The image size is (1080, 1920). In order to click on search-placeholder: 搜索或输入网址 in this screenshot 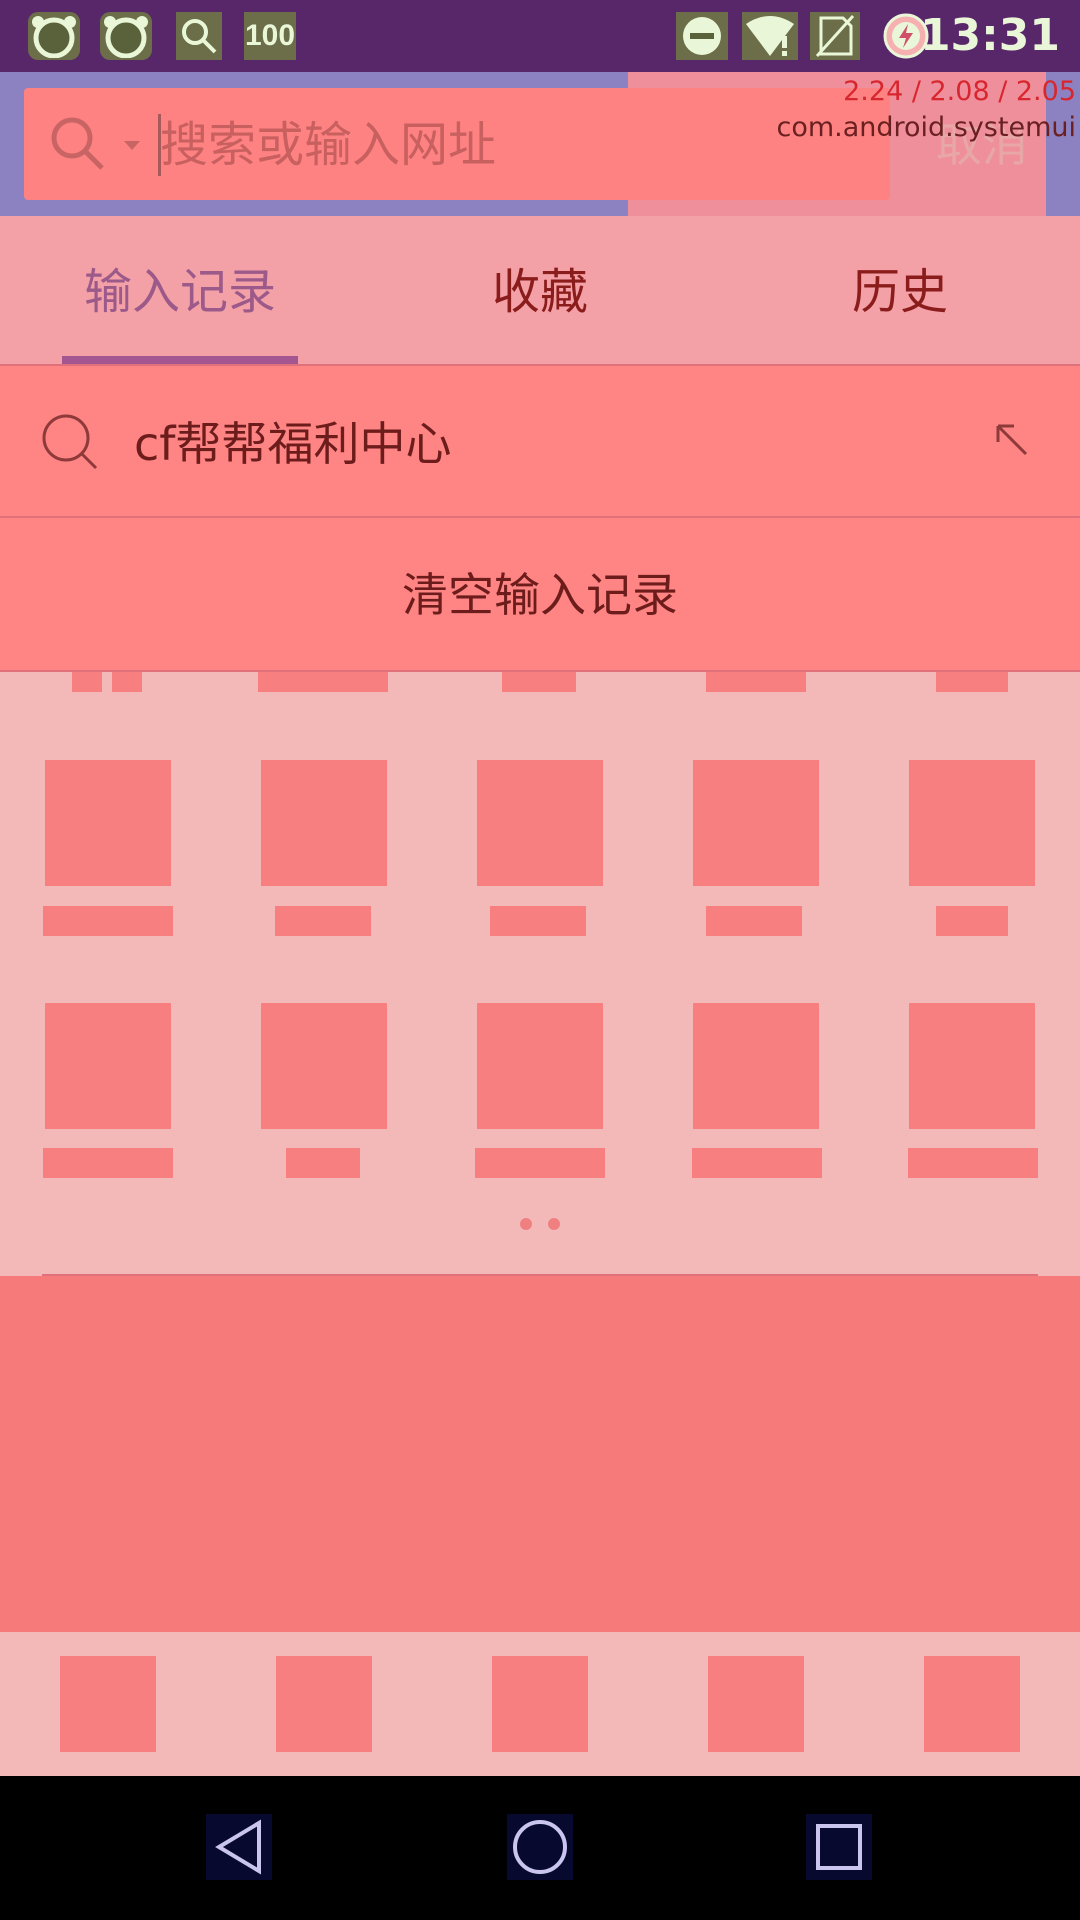, I will do `click(328, 145)`.